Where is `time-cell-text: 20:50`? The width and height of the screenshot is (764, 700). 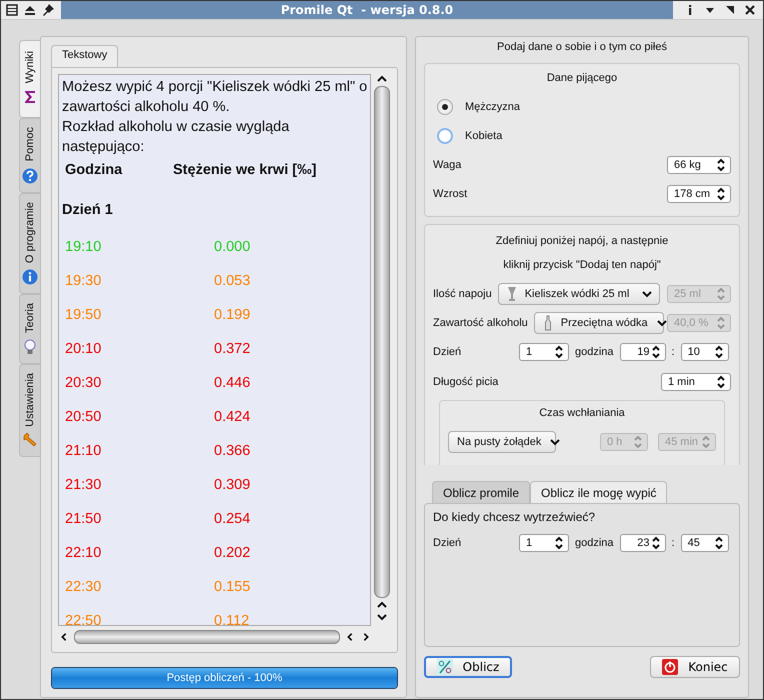
time-cell-text: 20:50 is located at coordinates (83, 417).